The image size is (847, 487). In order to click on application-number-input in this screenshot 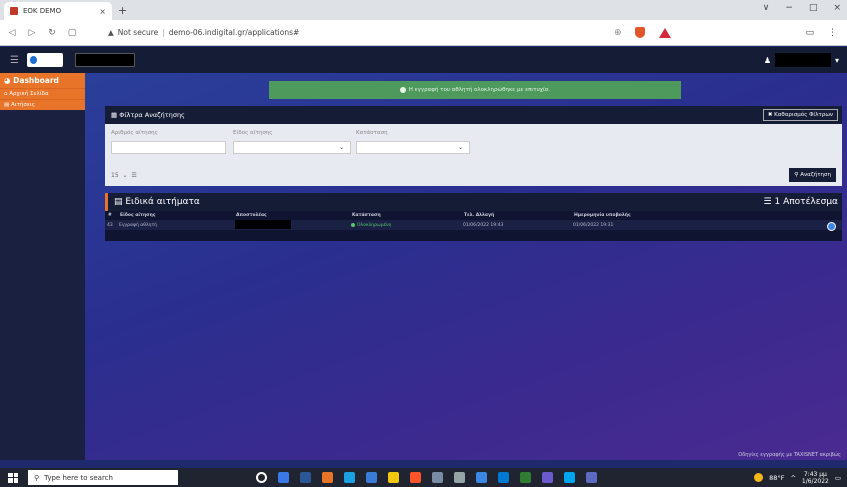, I will do `click(168, 147)`.